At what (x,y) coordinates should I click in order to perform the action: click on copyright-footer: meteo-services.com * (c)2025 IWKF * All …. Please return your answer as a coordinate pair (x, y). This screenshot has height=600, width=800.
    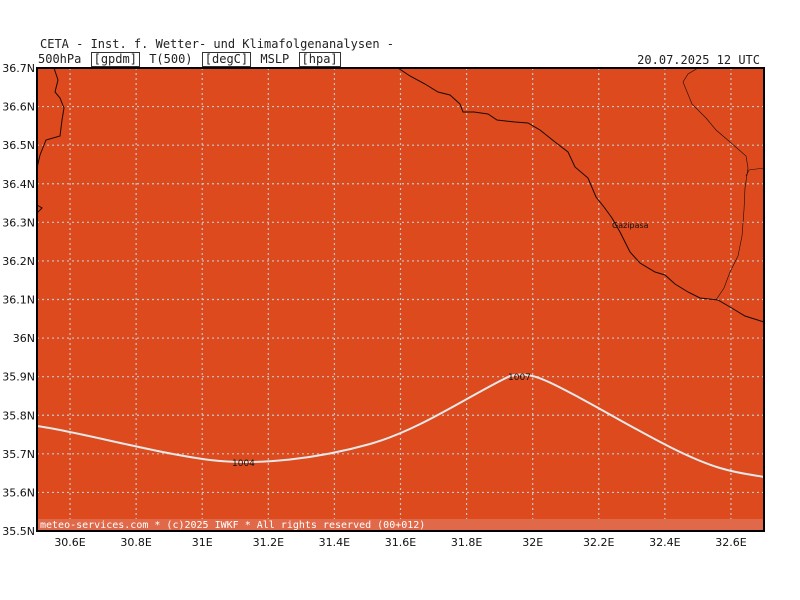
    Looking at the image, I should click on (232, 525).